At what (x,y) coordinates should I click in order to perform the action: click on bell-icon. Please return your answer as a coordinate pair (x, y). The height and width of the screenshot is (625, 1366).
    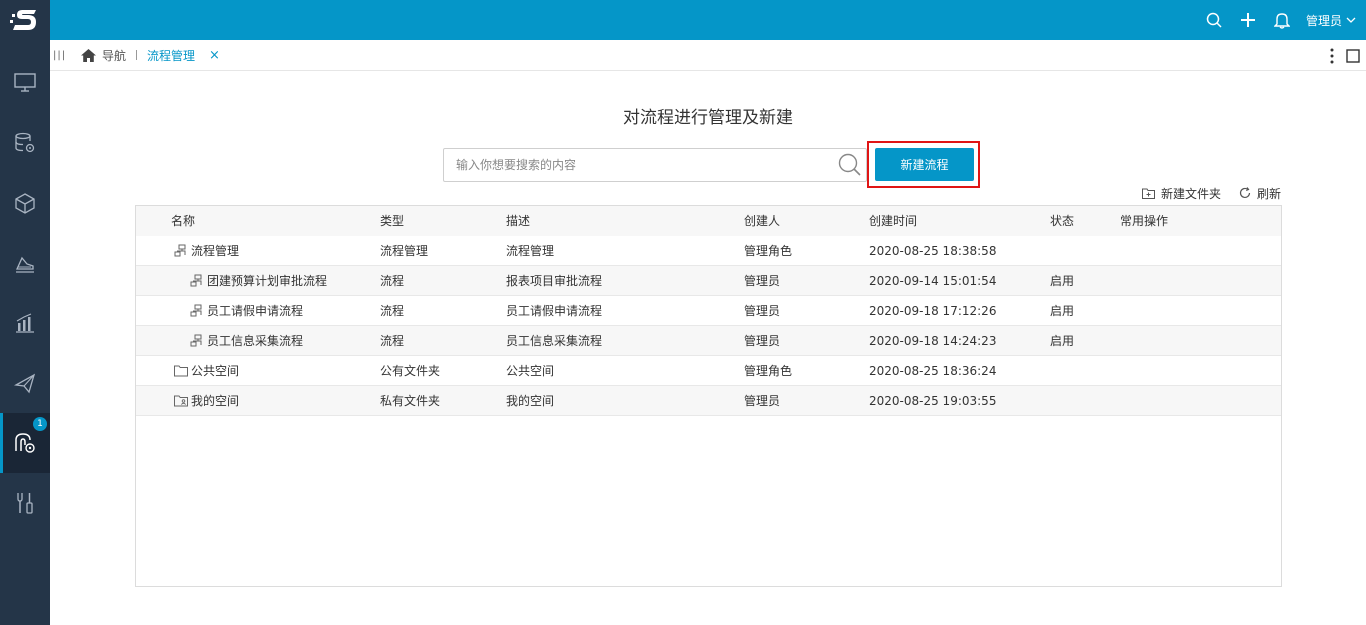
    Looking at the image, I should click on (1282, 20).